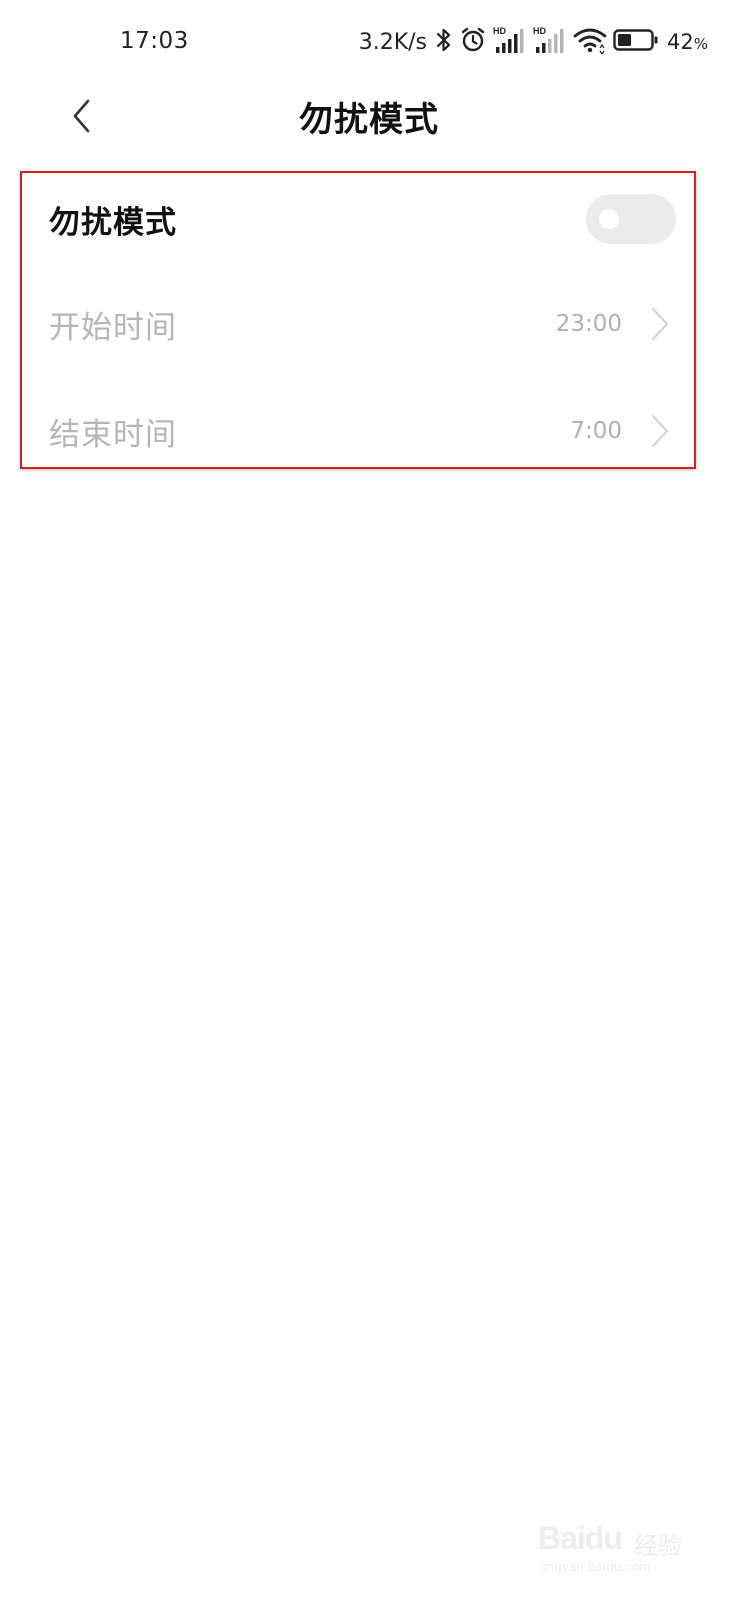  What do you see at coordinates (609, 219) in the screenshot?
I see `toggle-knob` at bounding box center [609, 219].